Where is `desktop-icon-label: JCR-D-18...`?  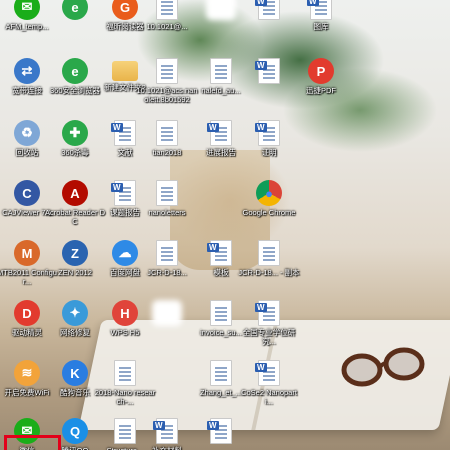
desktop-icon-label: JCR-D-18... is located at coordinates (167, 272).